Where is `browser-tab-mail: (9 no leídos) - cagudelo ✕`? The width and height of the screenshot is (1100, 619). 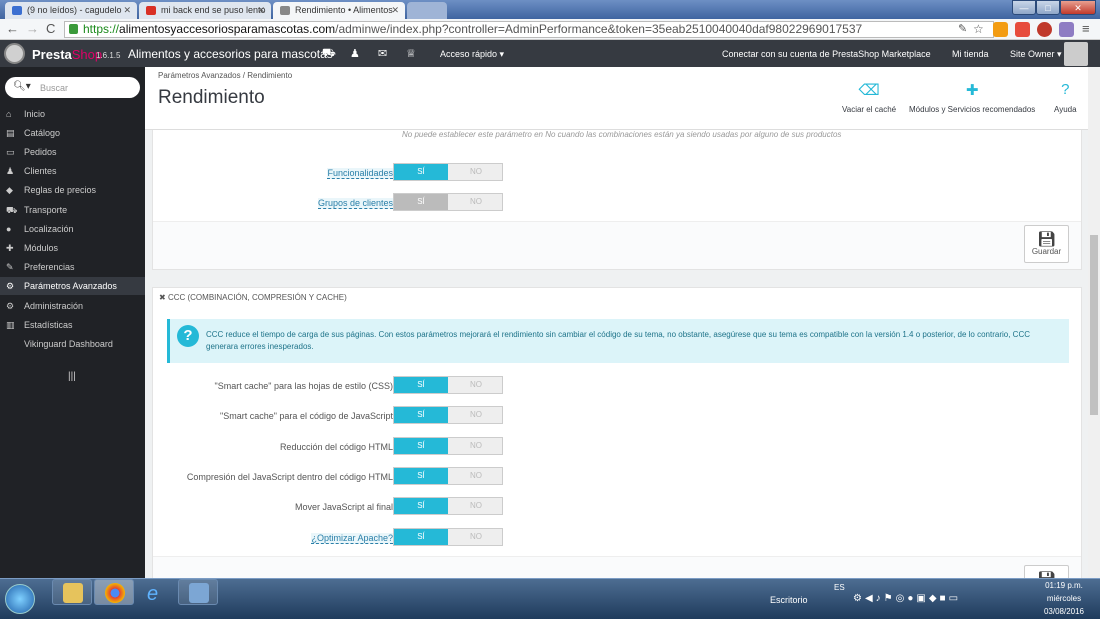
browser-tab-mail: (9 no leídos) - cagudelo ✕ is located at coordinates (71, 10).